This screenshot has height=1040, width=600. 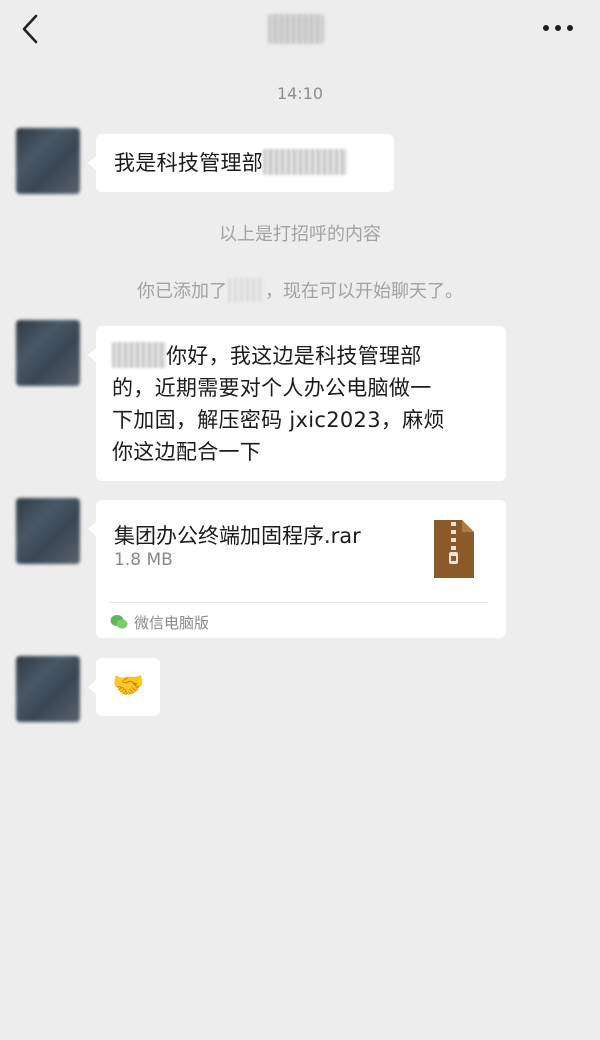 What do you see at coordinates (299, 602) in the screenshot?
I see `divider` at bounding box center [299, 602].